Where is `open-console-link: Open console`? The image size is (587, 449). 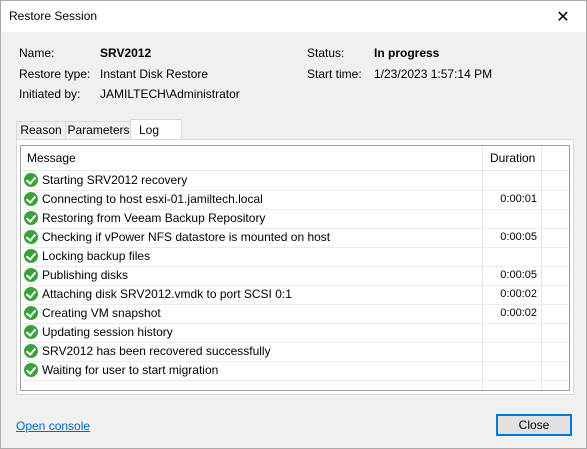 open-console-link: Open console is located at coordinates (53, 426).